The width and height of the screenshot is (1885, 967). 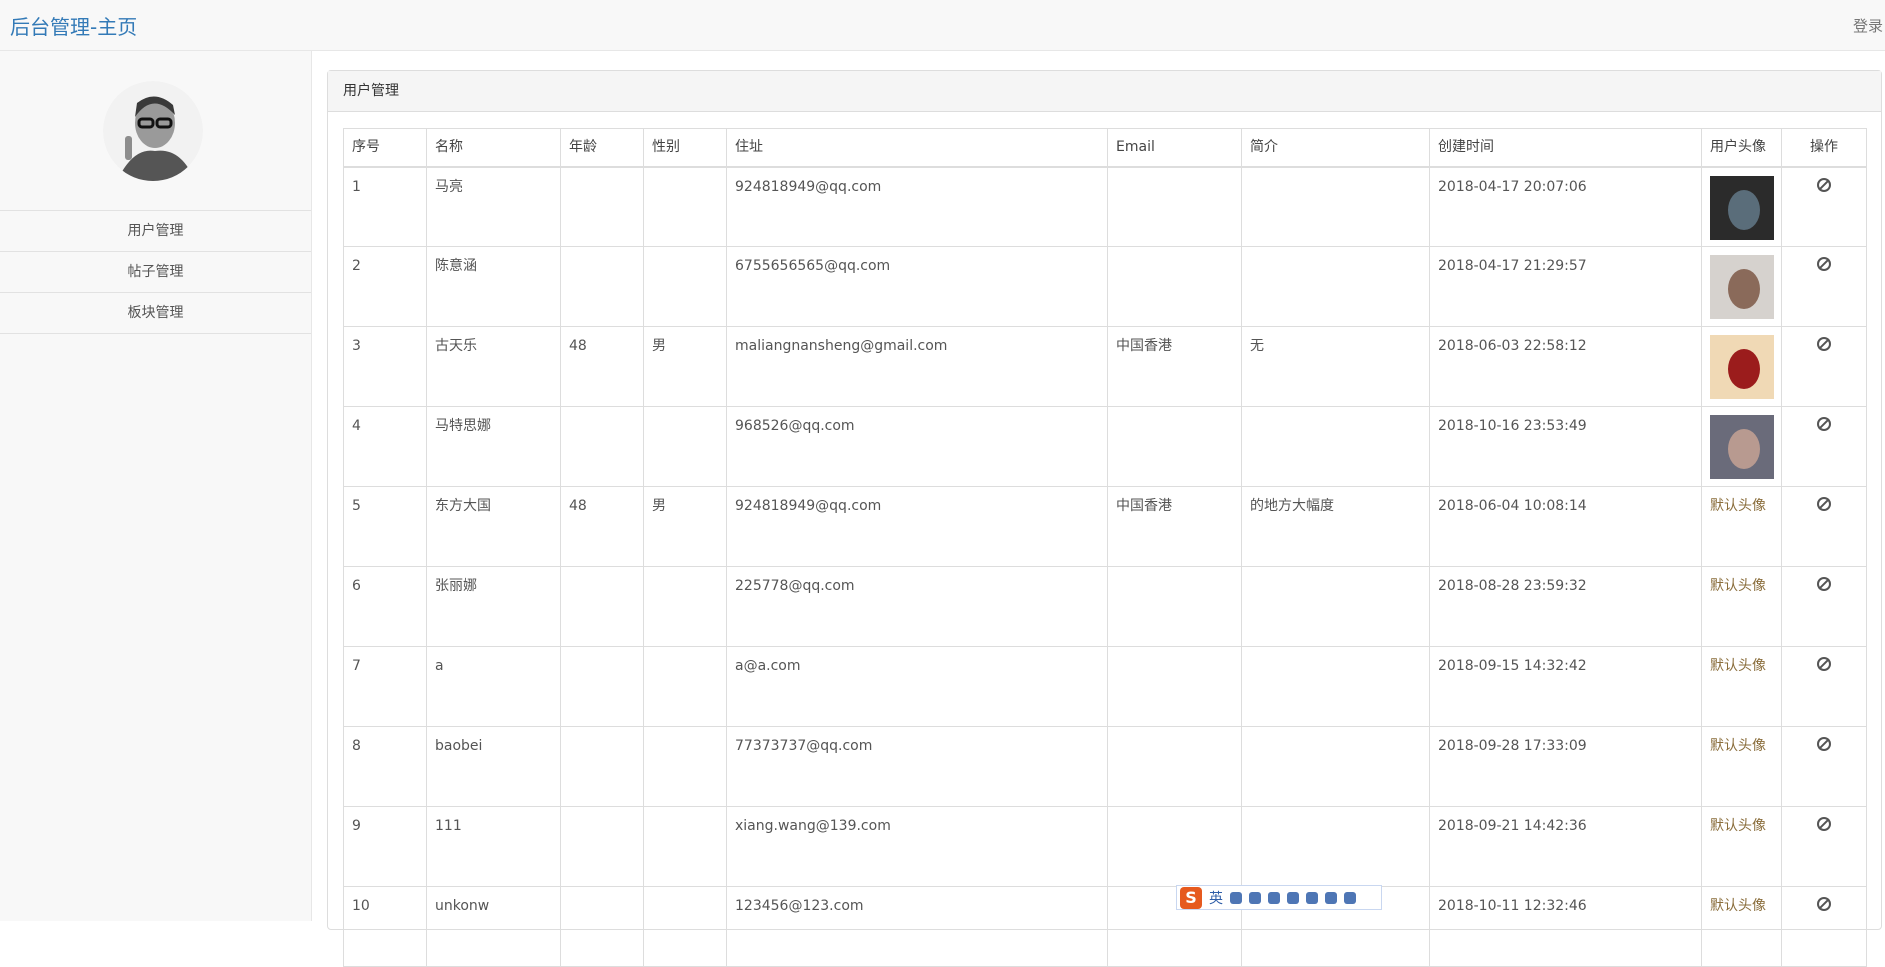 I want to click on sidebar-item-post-management: 帖子管理, so click(x=155, y=272).